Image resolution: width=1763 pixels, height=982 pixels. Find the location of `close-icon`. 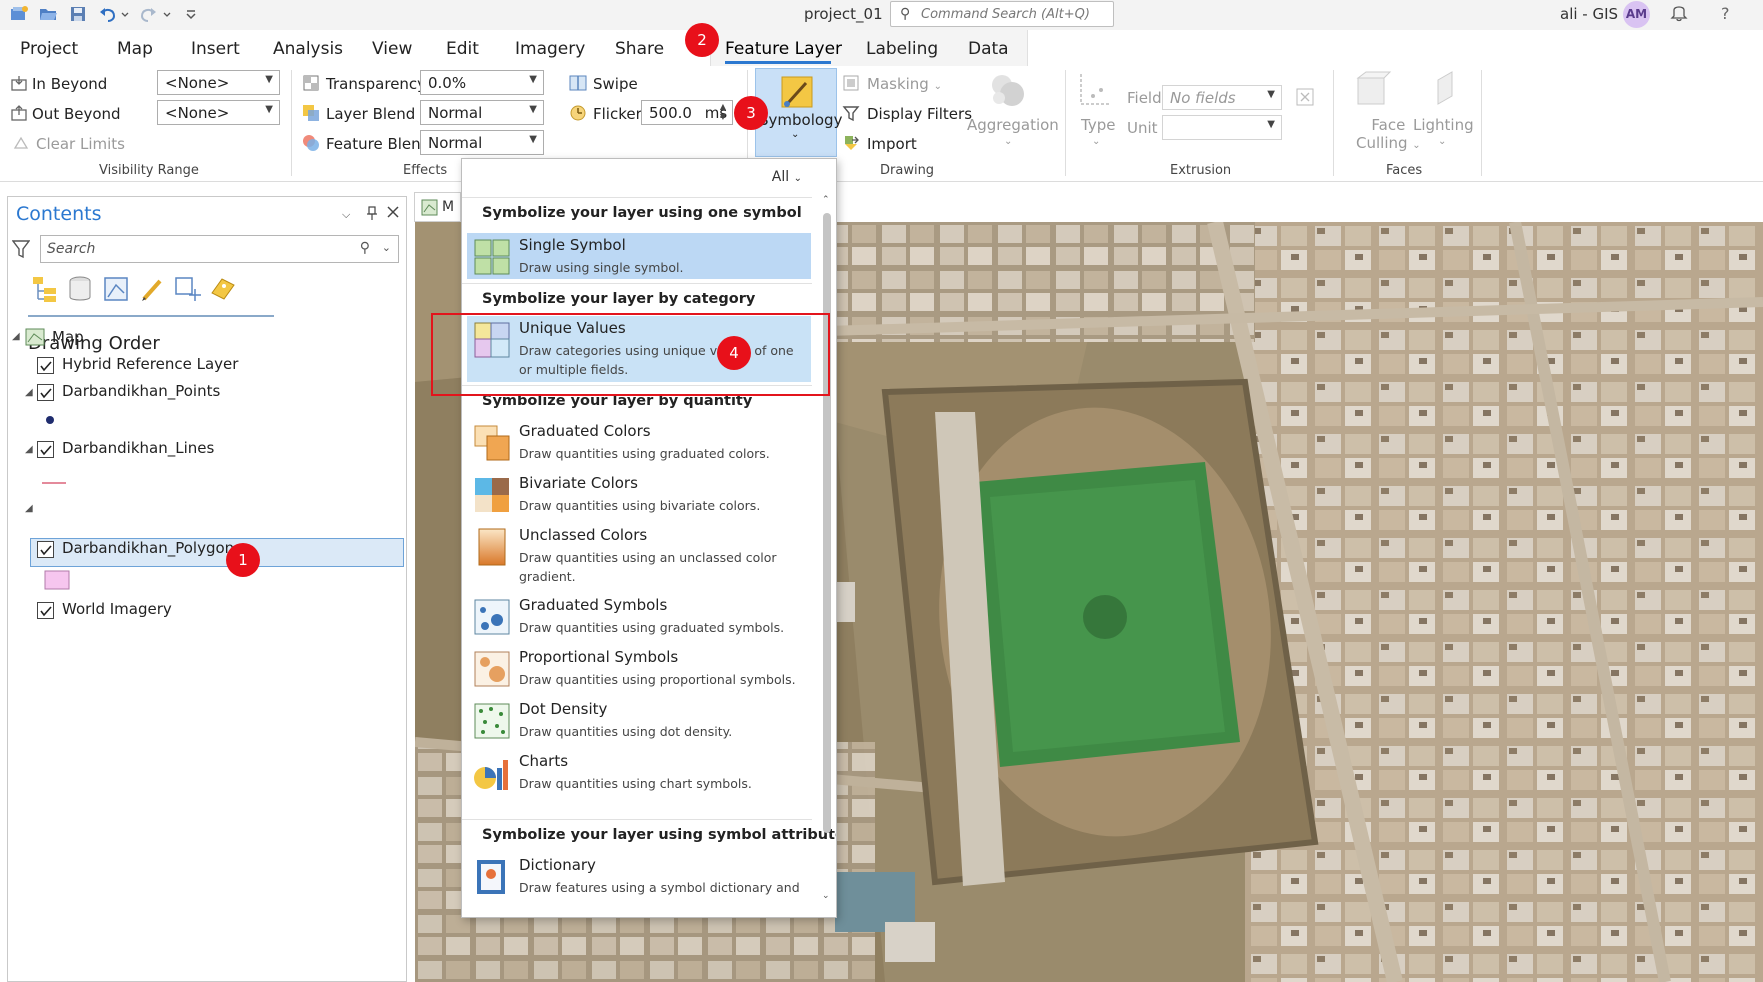

close-icon is located at coordinates (393, 214).